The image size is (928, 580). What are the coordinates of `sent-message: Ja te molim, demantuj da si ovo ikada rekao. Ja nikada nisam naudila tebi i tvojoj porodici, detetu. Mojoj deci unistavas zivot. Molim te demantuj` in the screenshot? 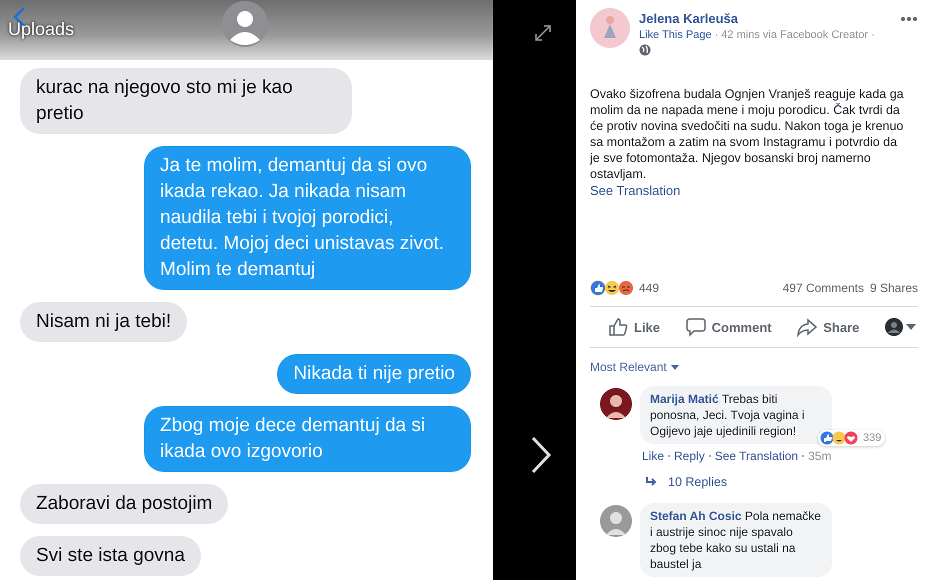 It's located at (307, 218).